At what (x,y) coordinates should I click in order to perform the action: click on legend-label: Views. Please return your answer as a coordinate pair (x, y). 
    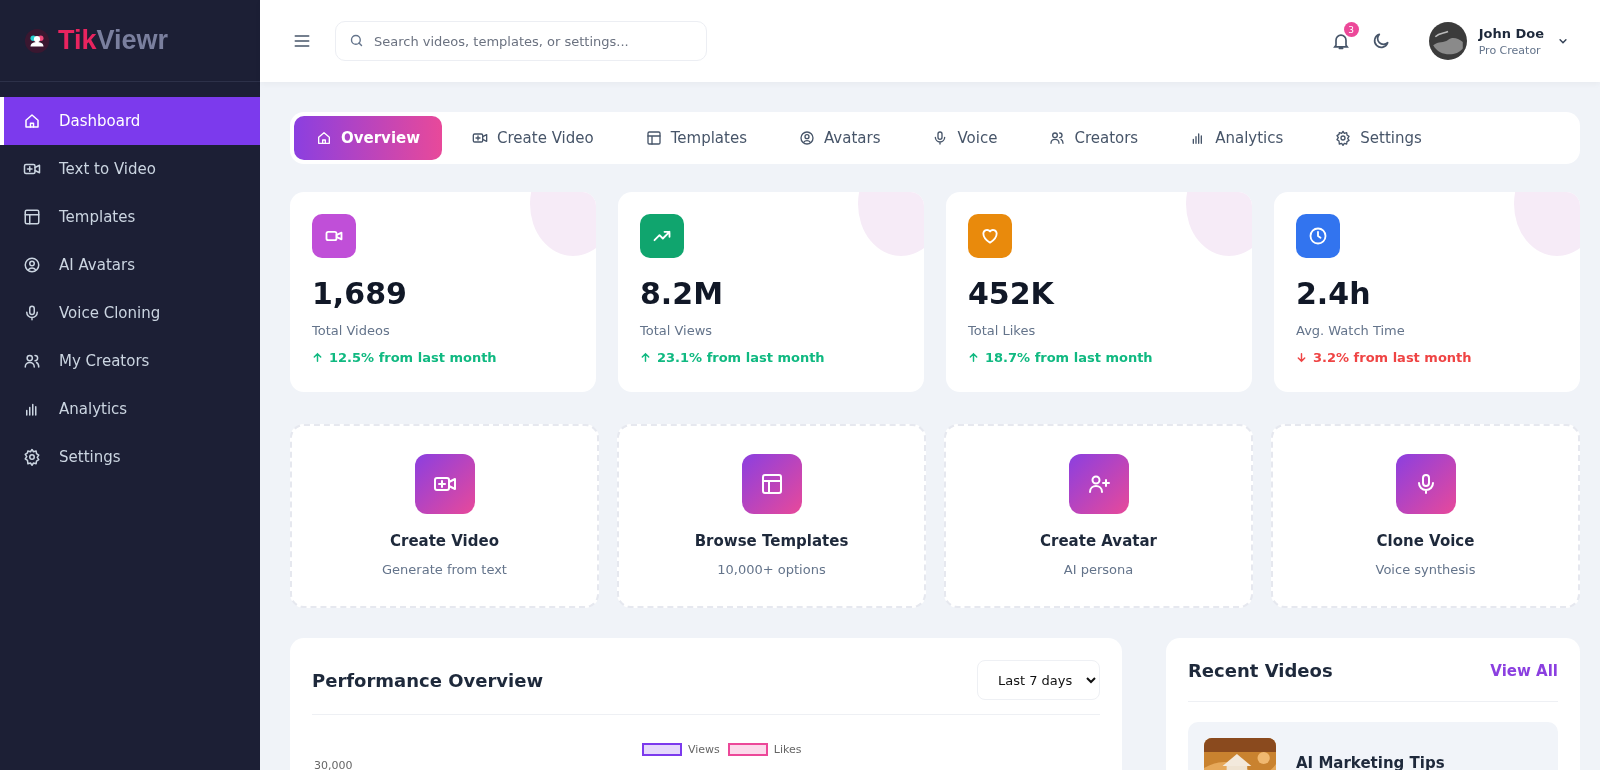
    Looking at the image, I should click on (704, 749).